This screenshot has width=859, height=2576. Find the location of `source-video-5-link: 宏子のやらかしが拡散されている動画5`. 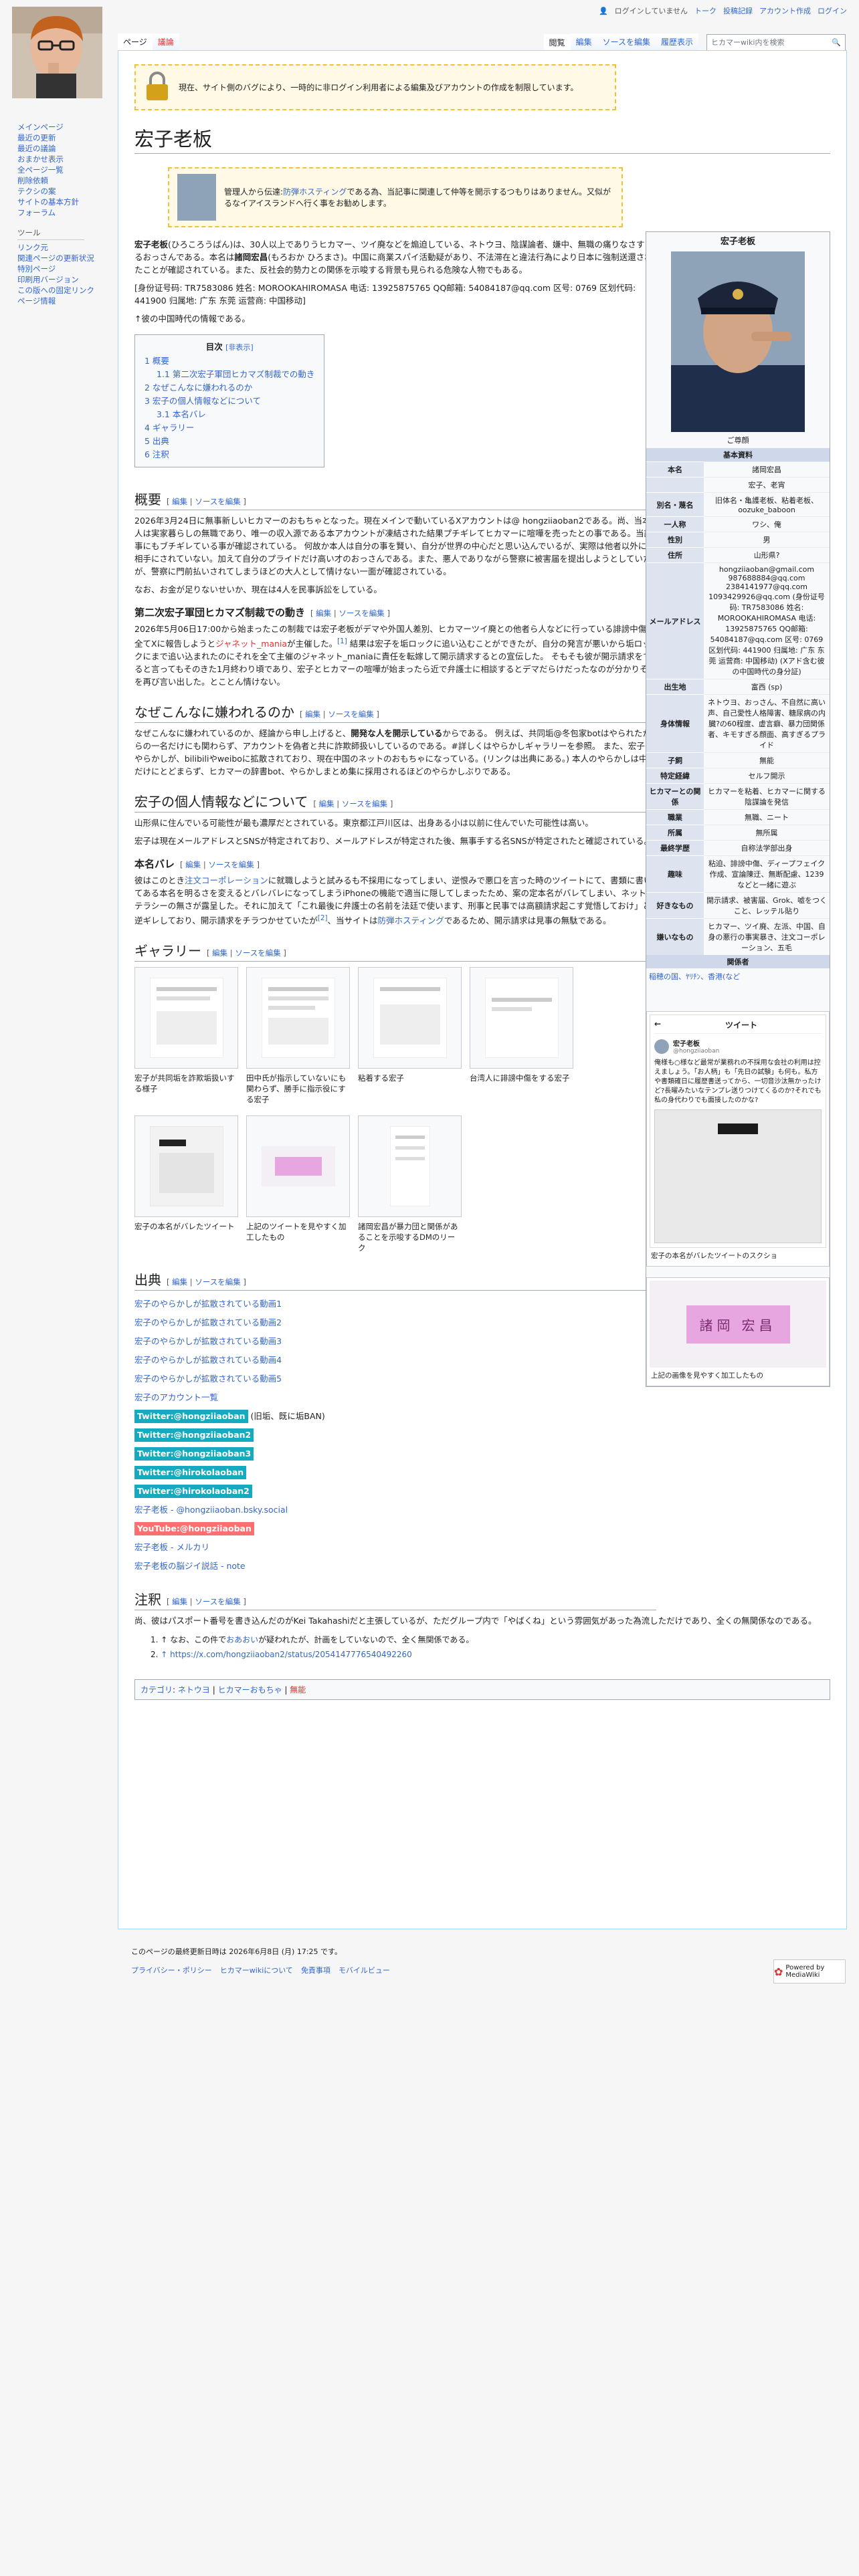

source-video-5-link: 宏子のやらかしが拡散されている動画5 is located at coordinates (208, 1379).